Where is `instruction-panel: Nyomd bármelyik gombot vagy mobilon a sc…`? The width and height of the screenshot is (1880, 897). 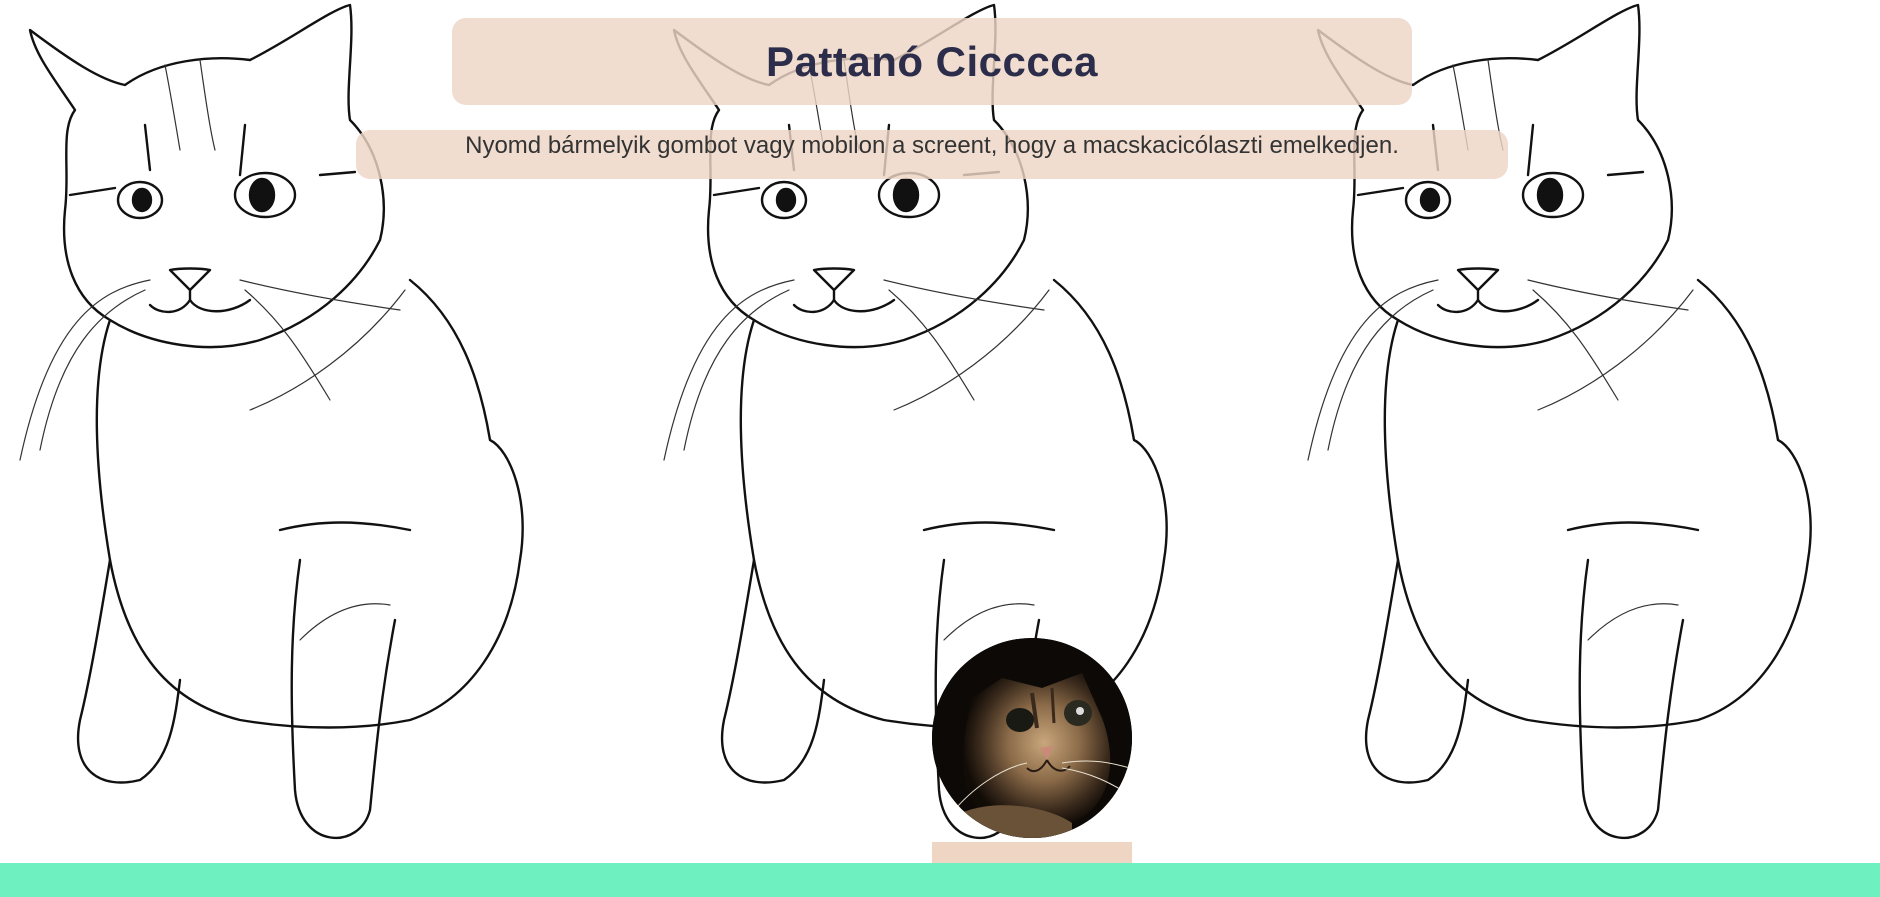 instruction-panel: Nyomd bármelyik gombot vagy mobilon a sc… is located at coordinates (932, 154).